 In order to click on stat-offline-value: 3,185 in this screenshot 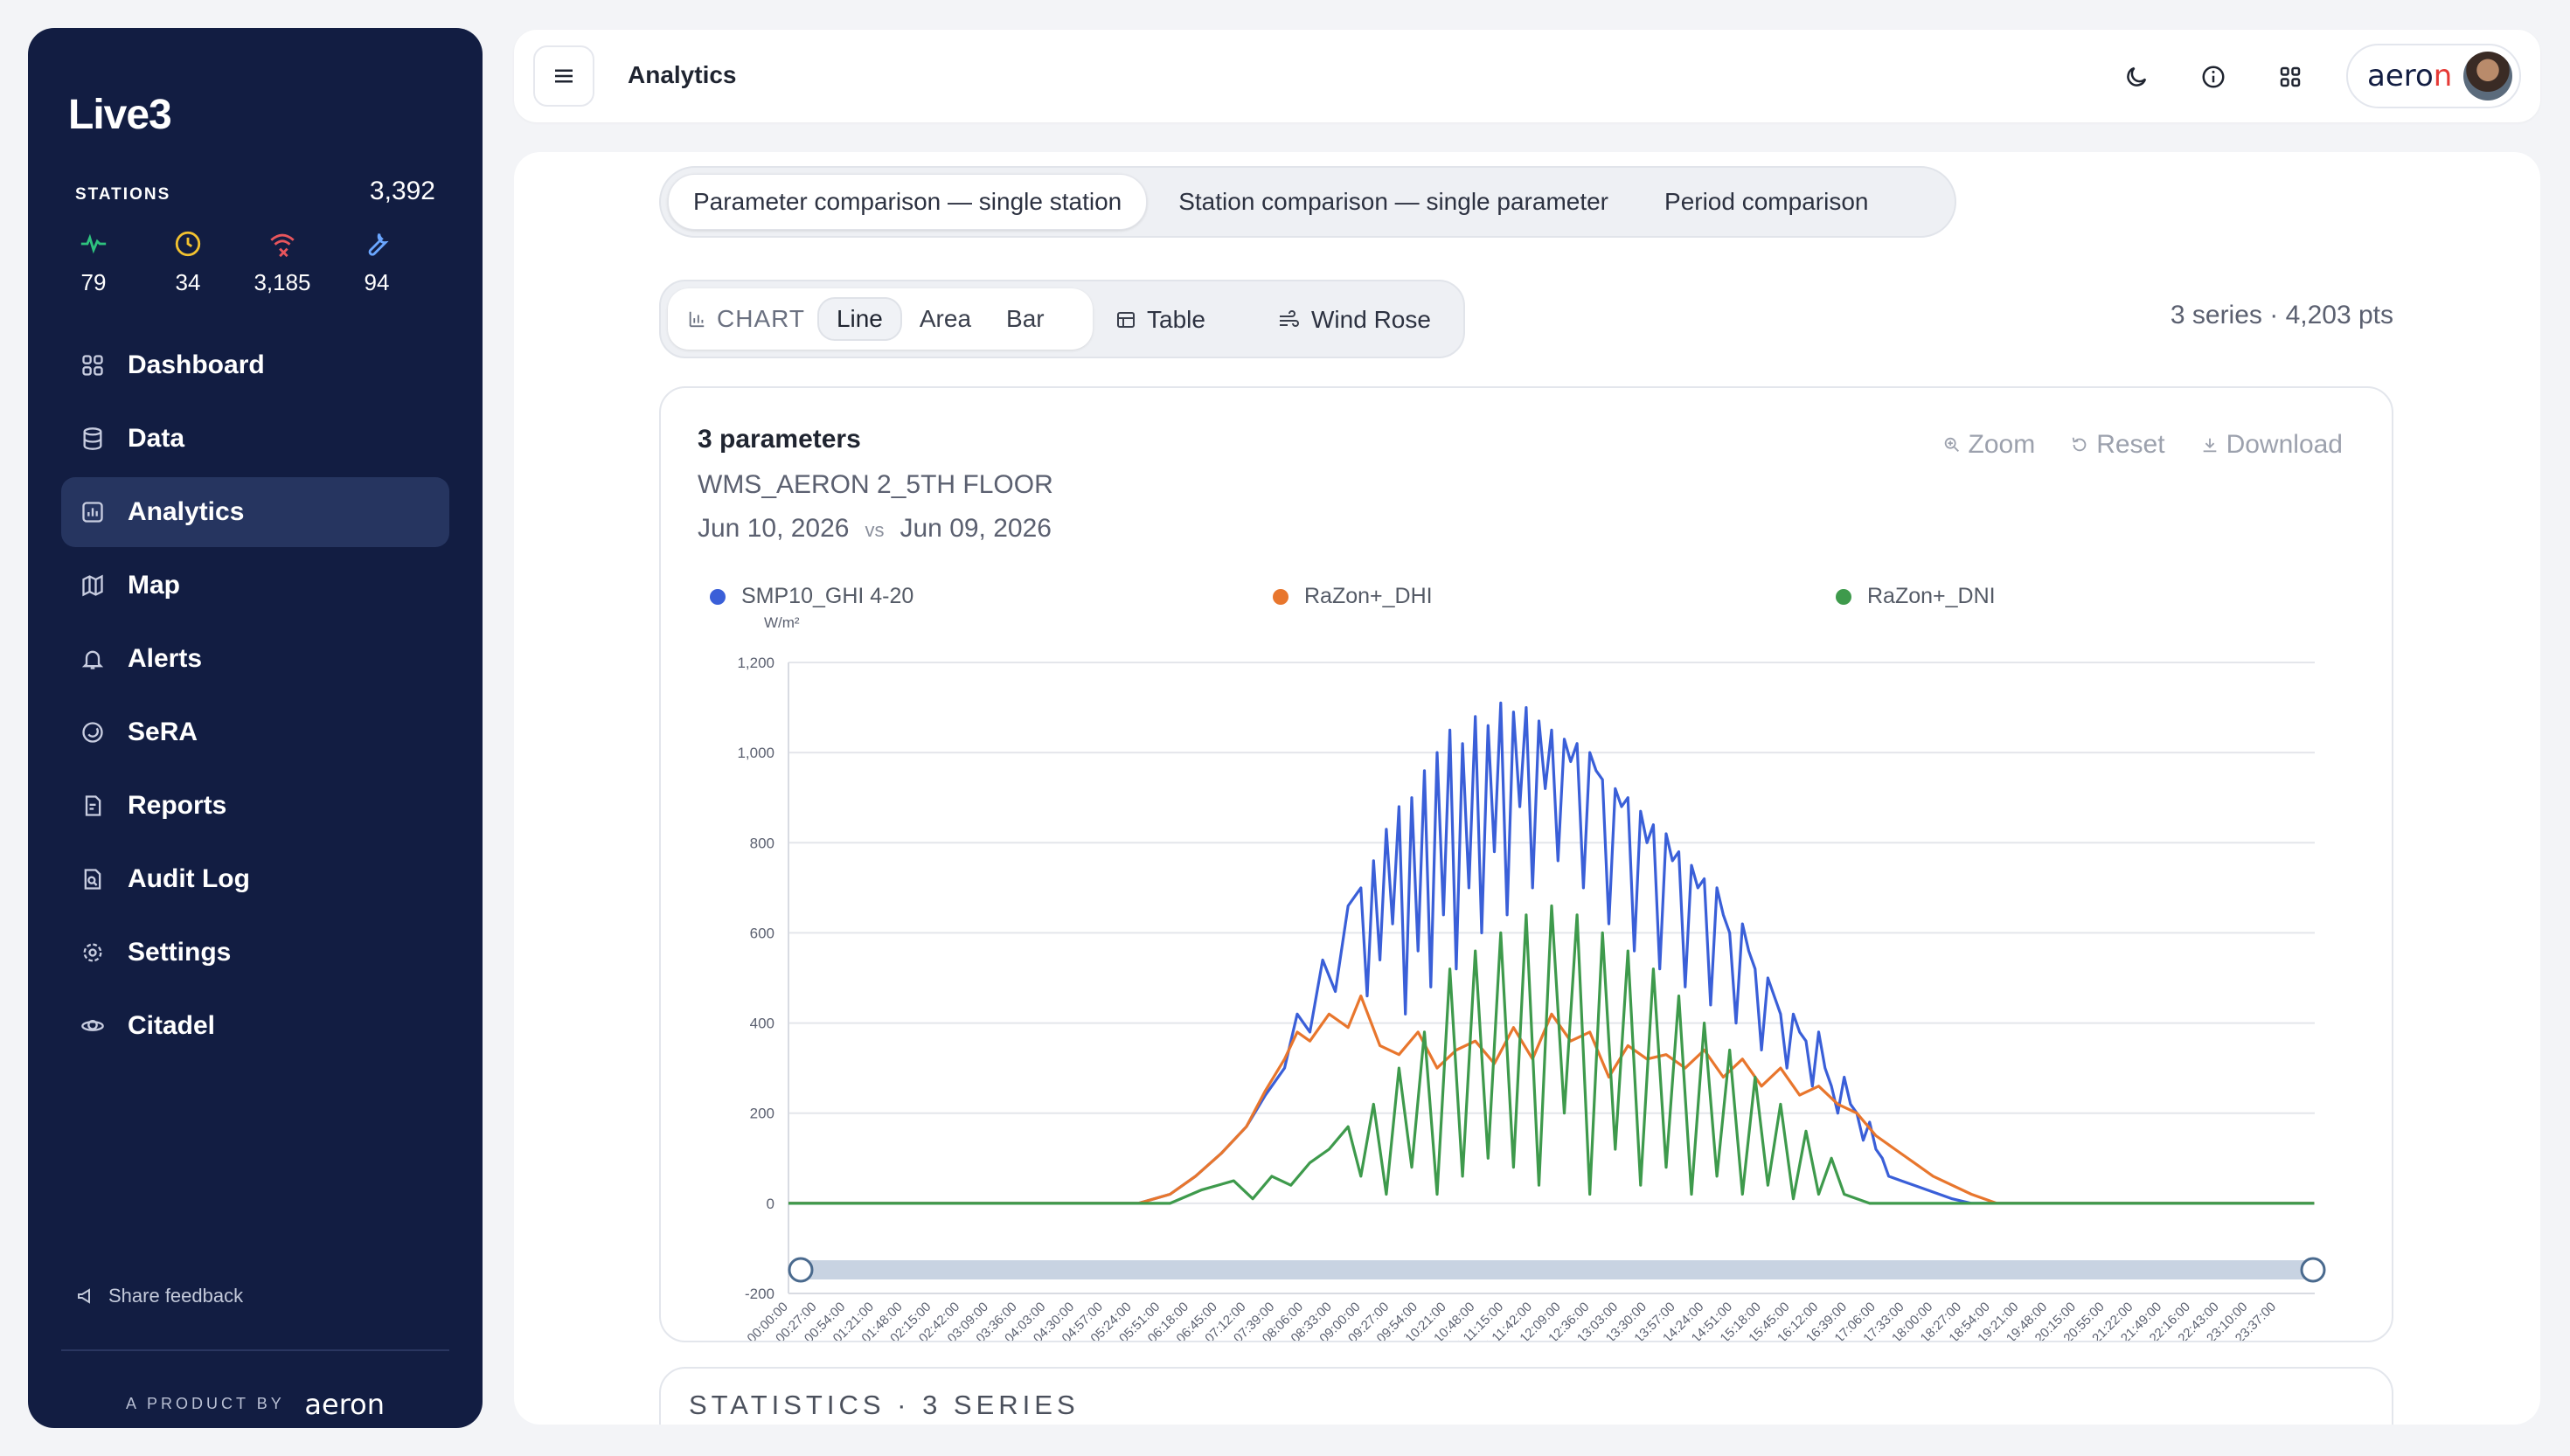, I will do `click(282, 282)`.